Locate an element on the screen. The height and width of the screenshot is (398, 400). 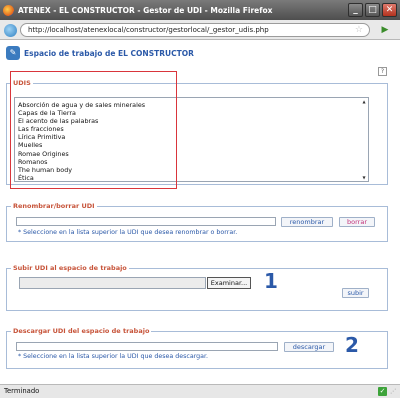
close-button: ✕ is located at coordinates (389, 10).